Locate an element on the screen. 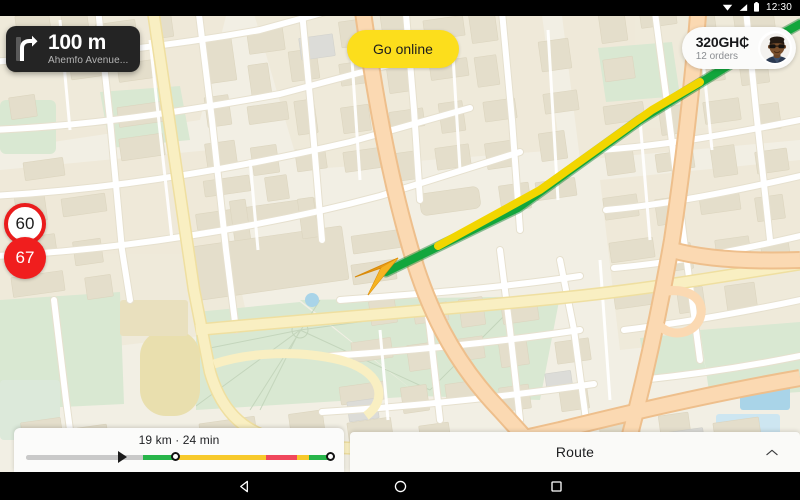 Image resolution: width=800 pixels, height=500 pixels. orders-count: 12 orders is located at coordinates (716, 56).